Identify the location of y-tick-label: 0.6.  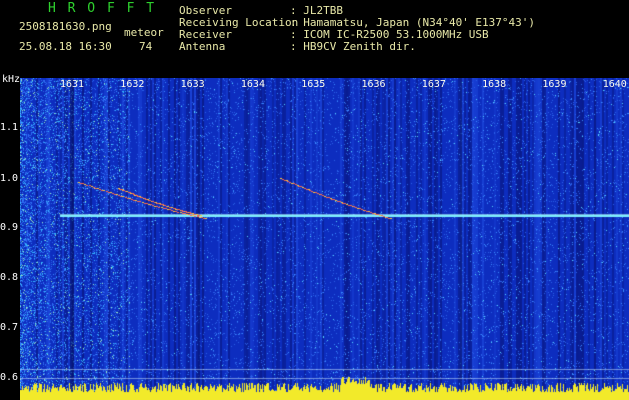
(9, 377).